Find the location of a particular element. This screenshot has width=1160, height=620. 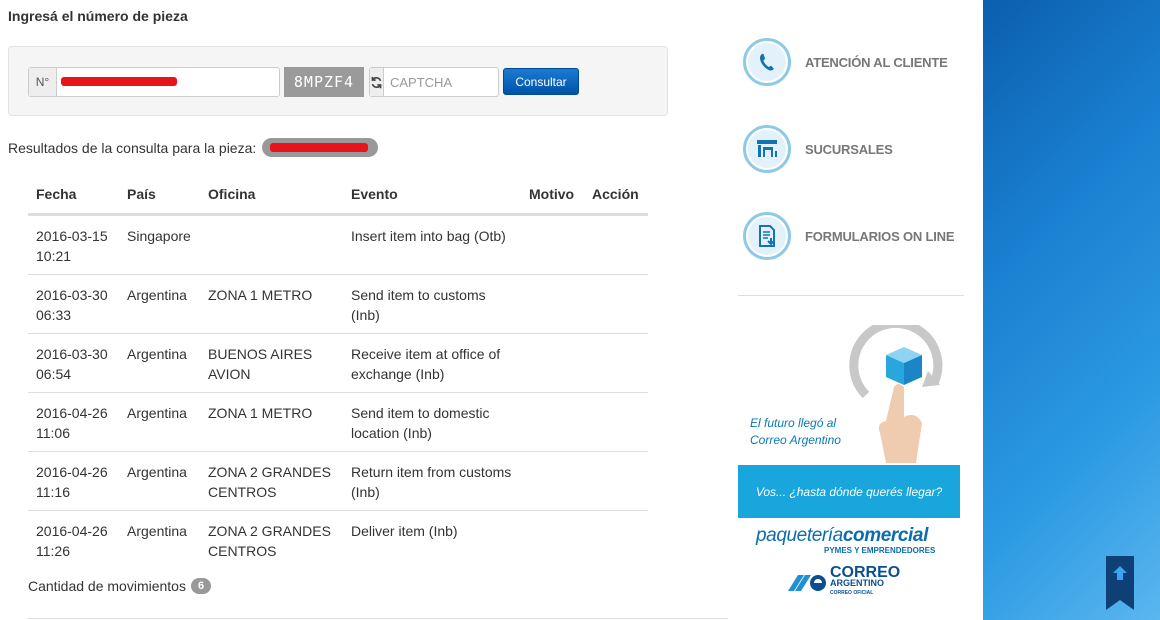

promo-band: Vos... ¿hasta dónde querés llegar? is located at coordinates (849, 491).